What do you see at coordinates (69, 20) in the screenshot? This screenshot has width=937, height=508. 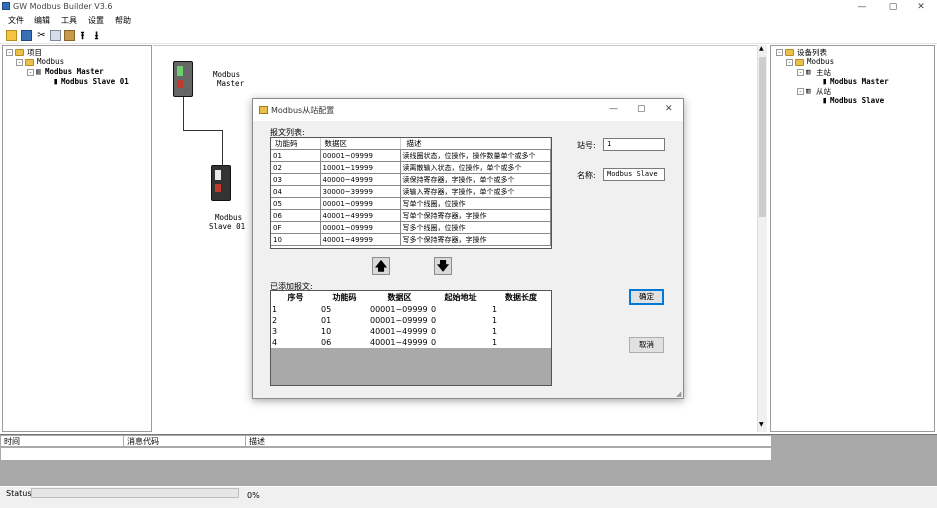 I see `menu-tools: 工具` at bounding box center [69, 20].